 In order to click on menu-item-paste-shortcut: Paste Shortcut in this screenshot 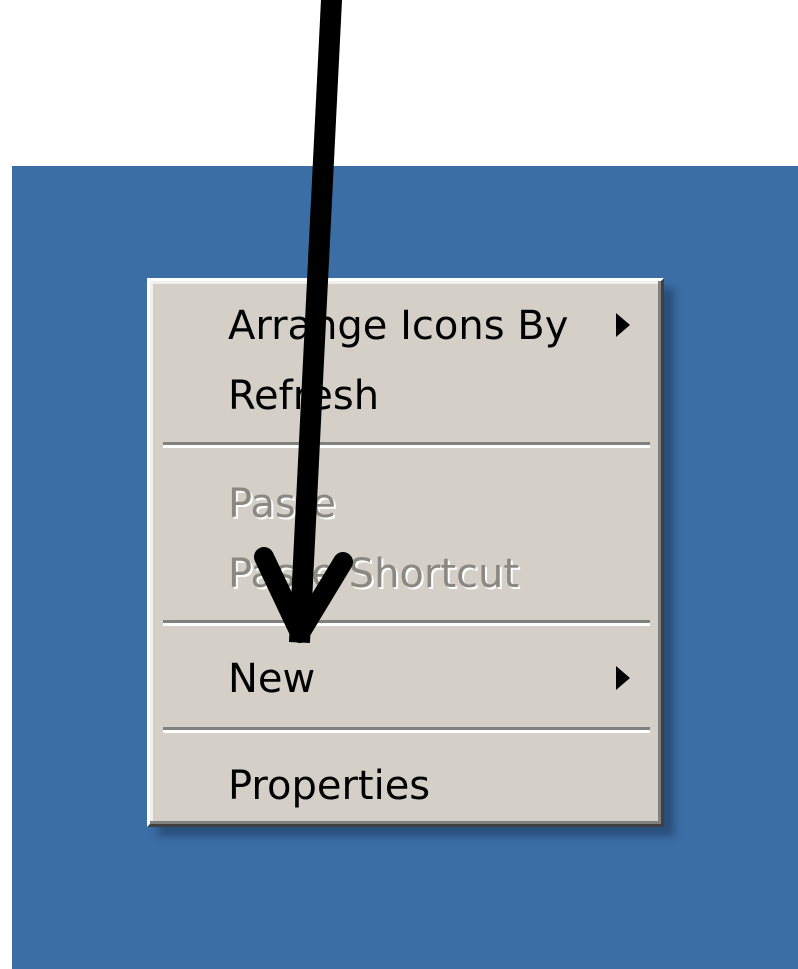, I will do `click(405, 574)`.